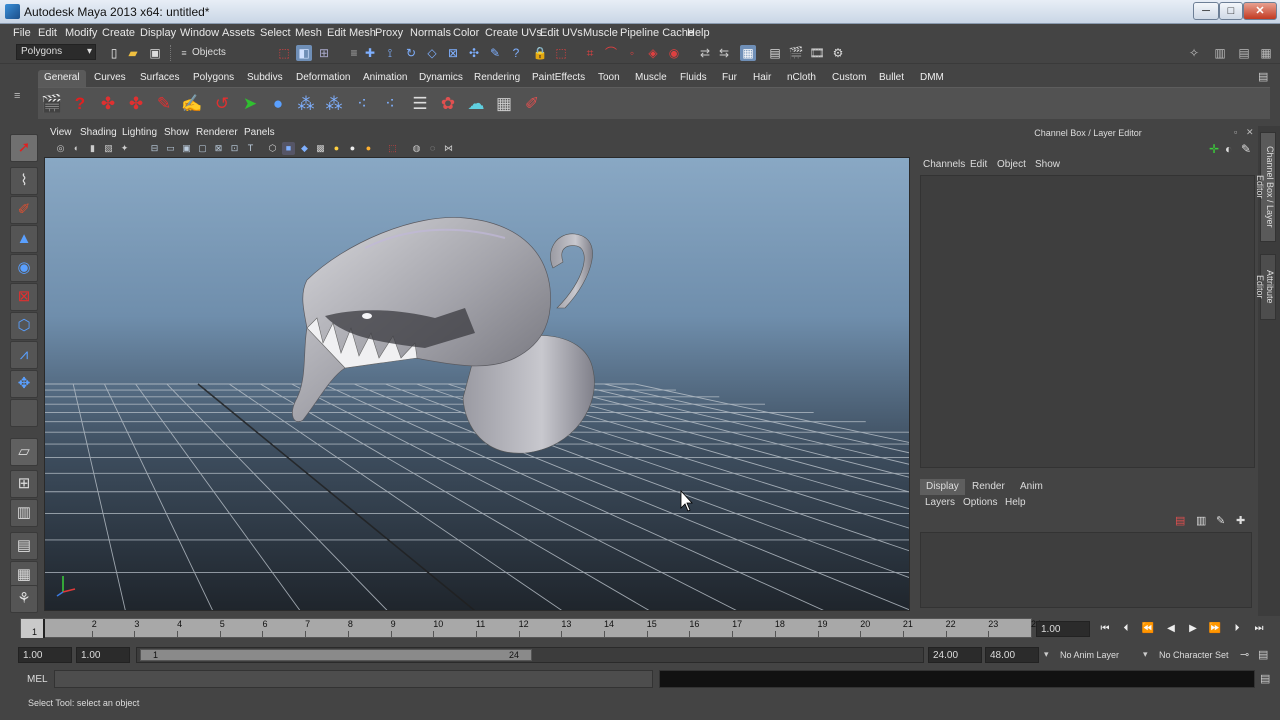 The width and height of the screenshot is (1280, 720). Describe the element at coordinates (199, 33) in the screenshot. I see `menu-window: Window` at that location.